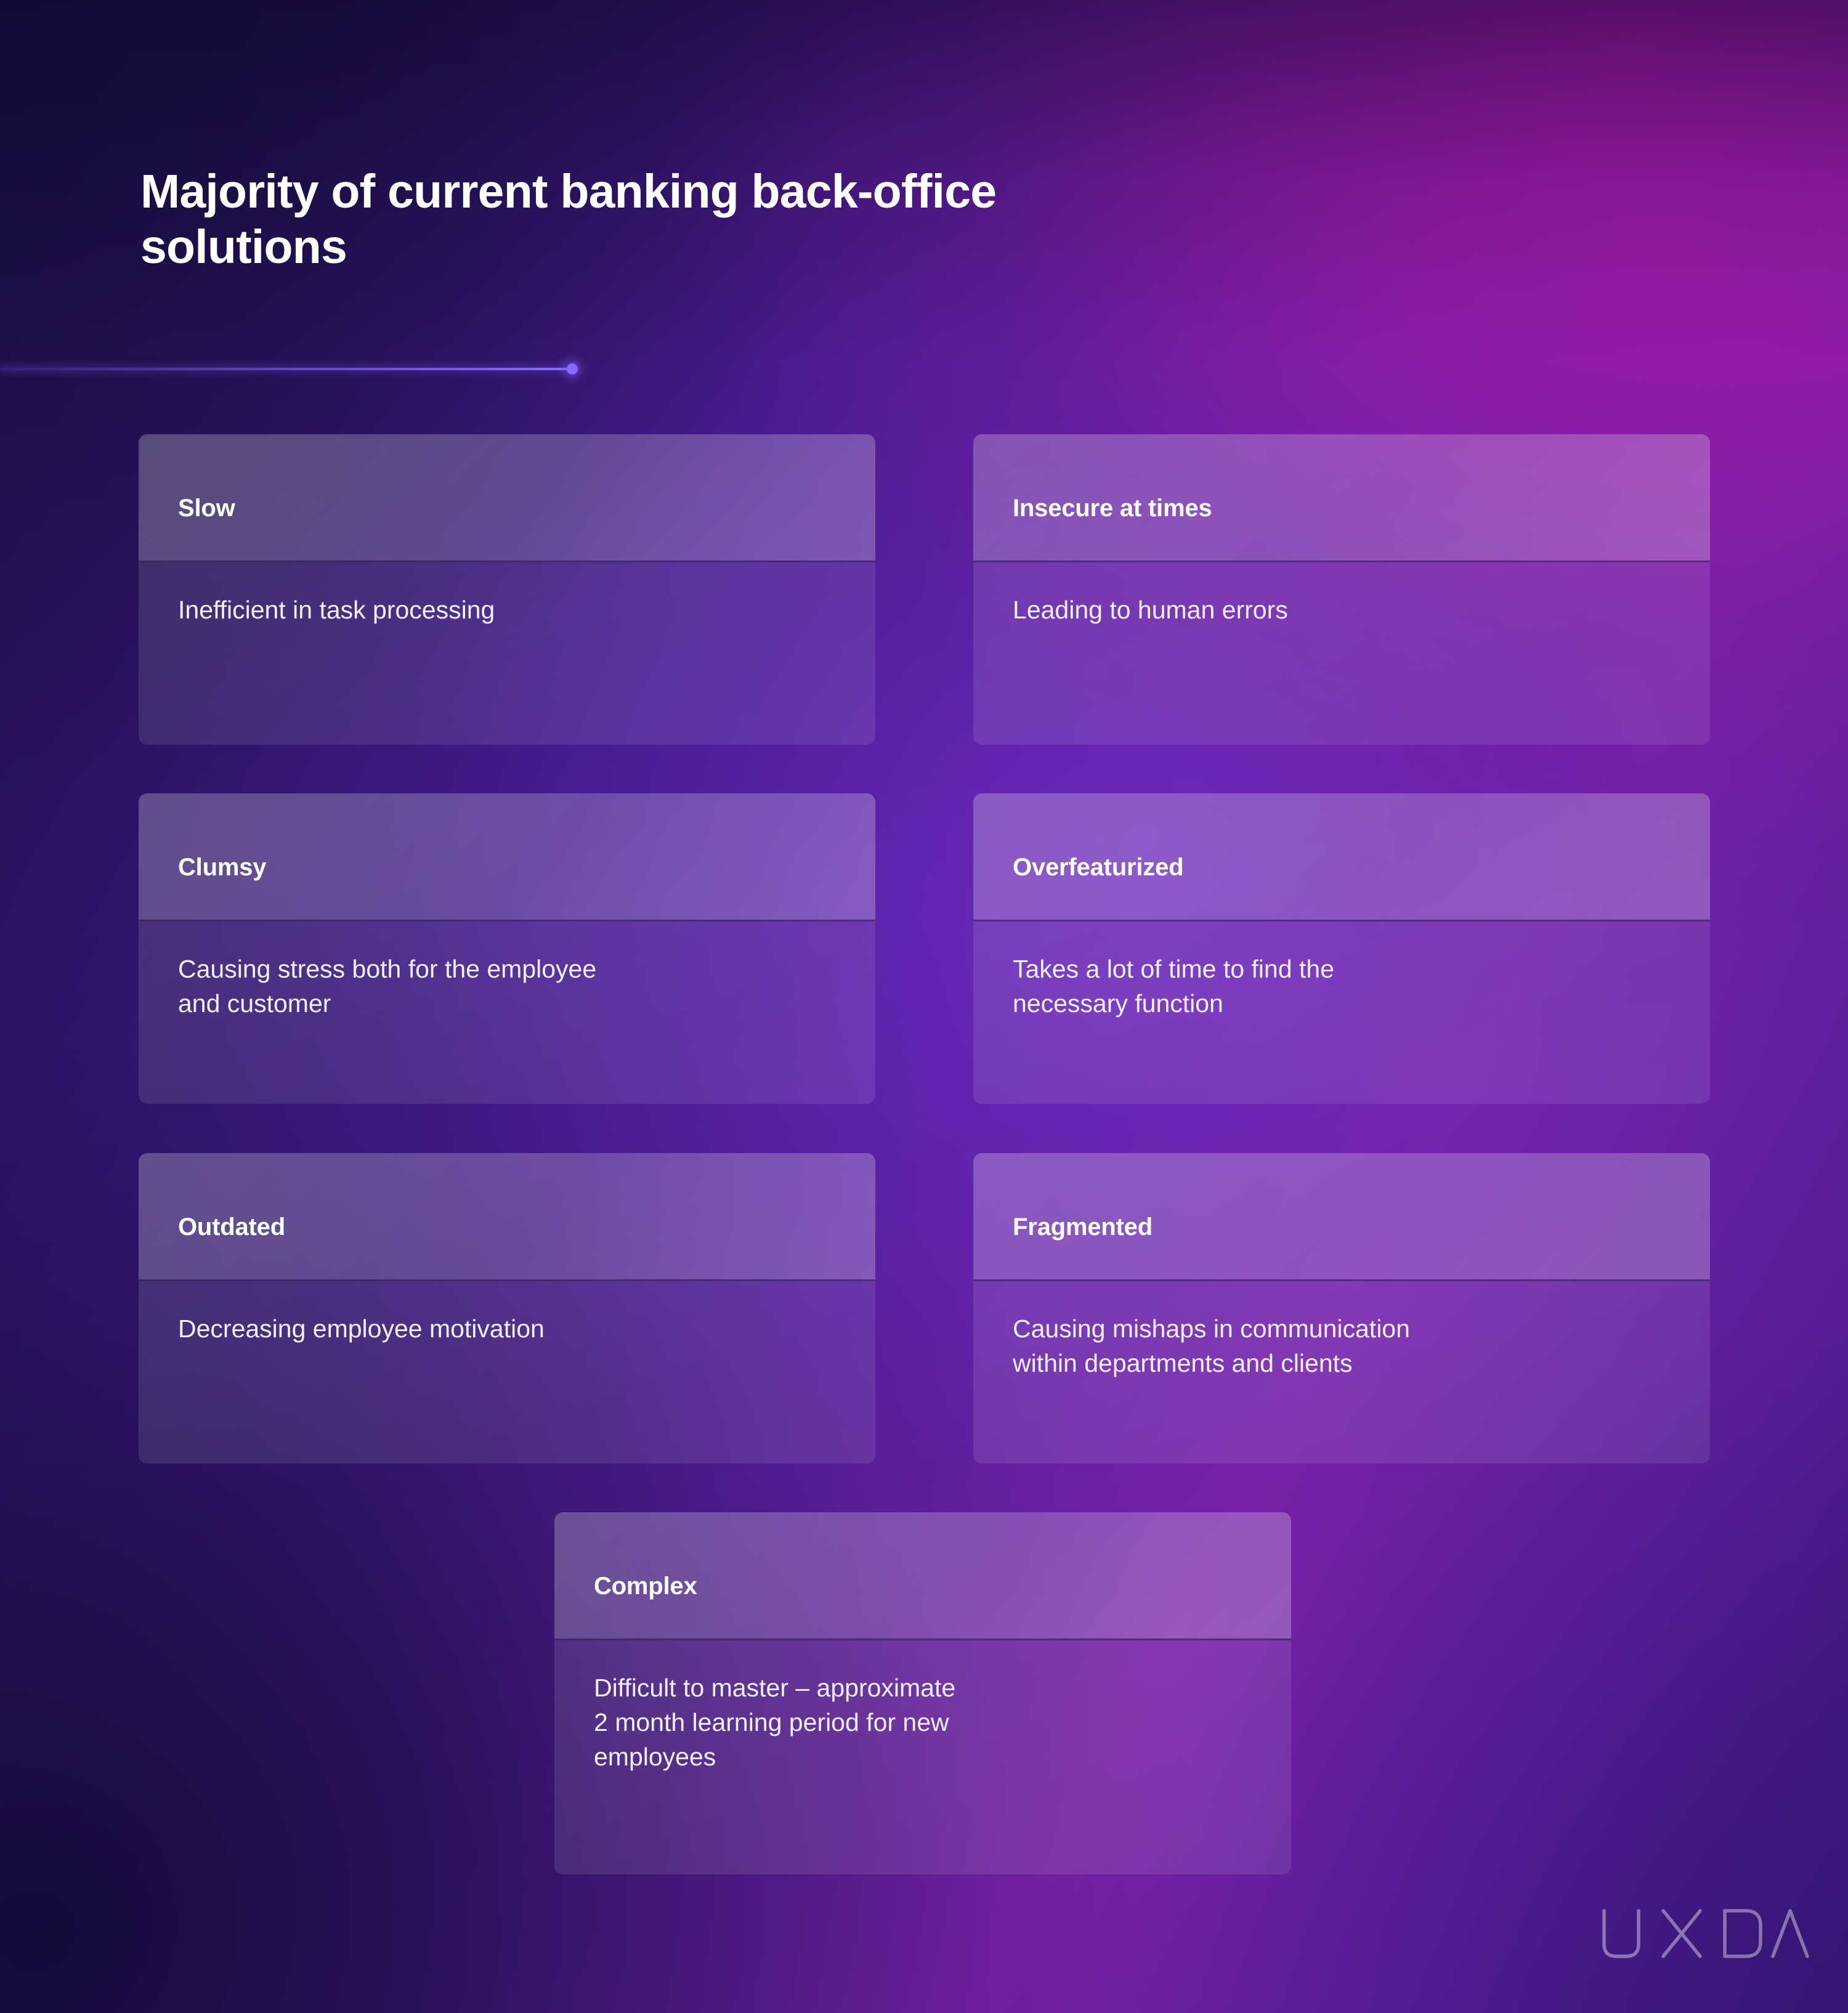 This screenshot has height=2013, width=1848. Describe the element at coordinates (1742, 1933) in the screenshot. I see `uxda-letter-d` at that location.